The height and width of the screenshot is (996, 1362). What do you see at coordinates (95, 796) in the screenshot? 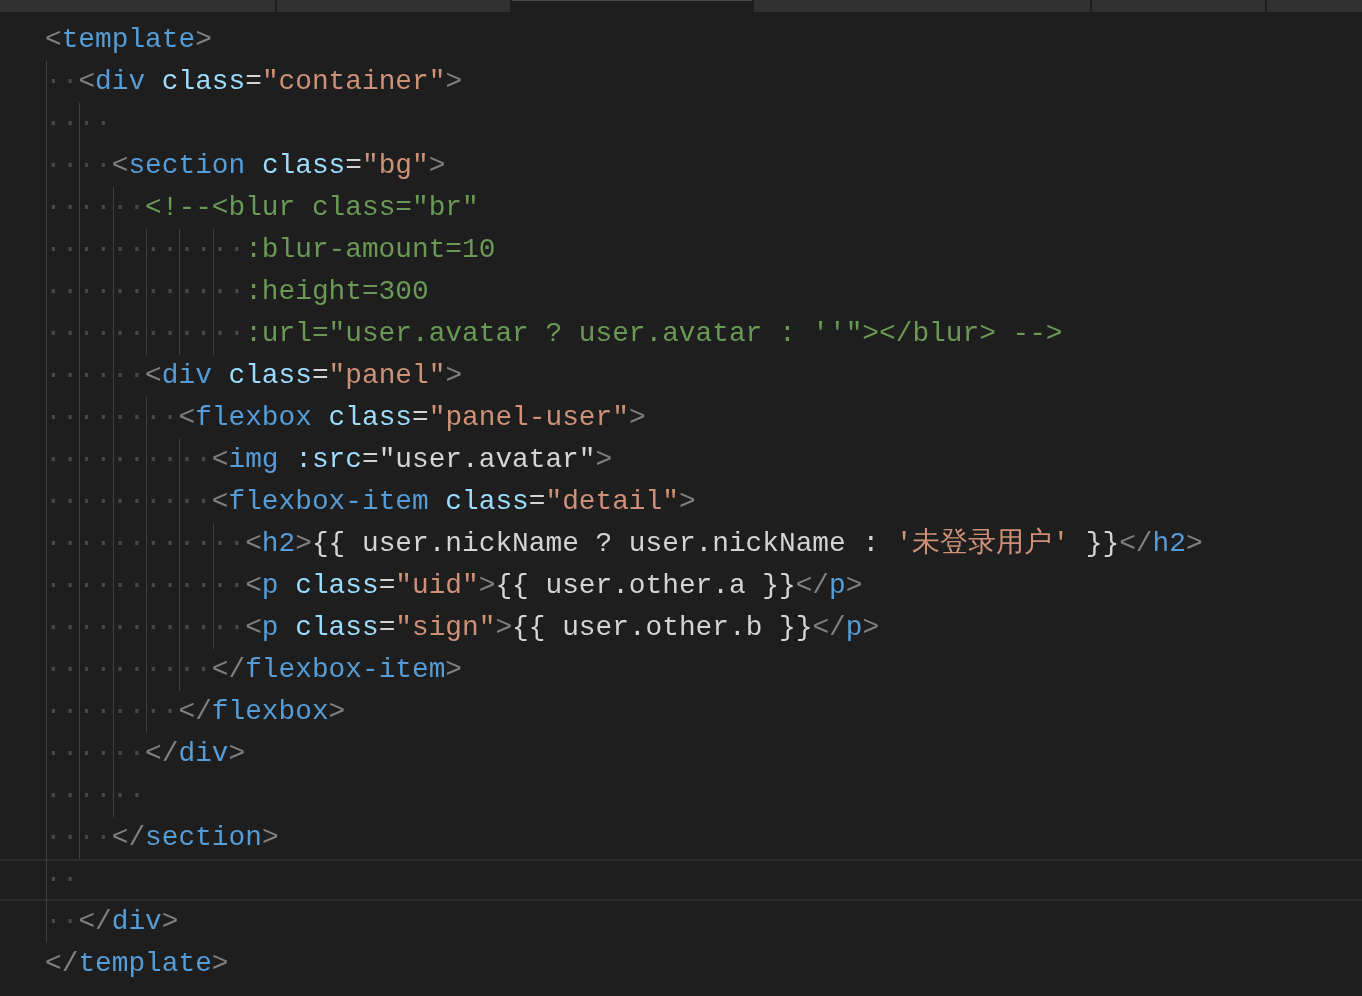
I see `code-line: ······` at bounding box center [95, 796].